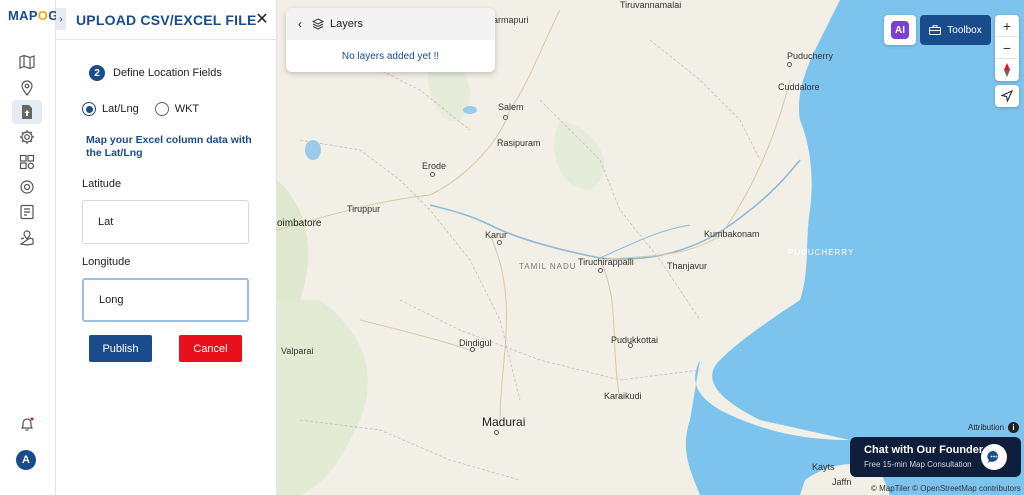 The height and width of the screenshot is (495, 1024). I want to click on compass-icon, so click(1007, 70).